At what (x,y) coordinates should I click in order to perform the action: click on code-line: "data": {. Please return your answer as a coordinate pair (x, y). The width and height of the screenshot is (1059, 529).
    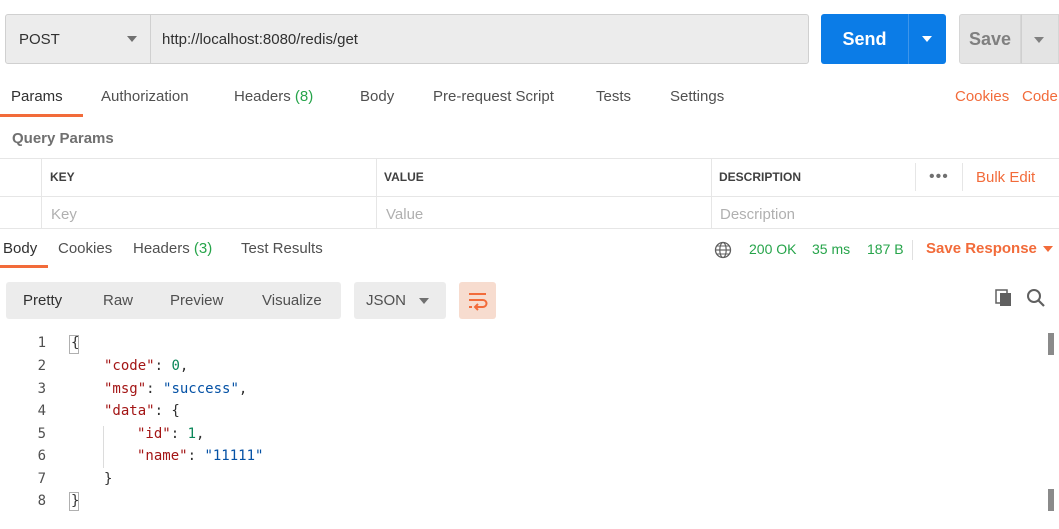
    Looking at the image, I should click on (142, 411).